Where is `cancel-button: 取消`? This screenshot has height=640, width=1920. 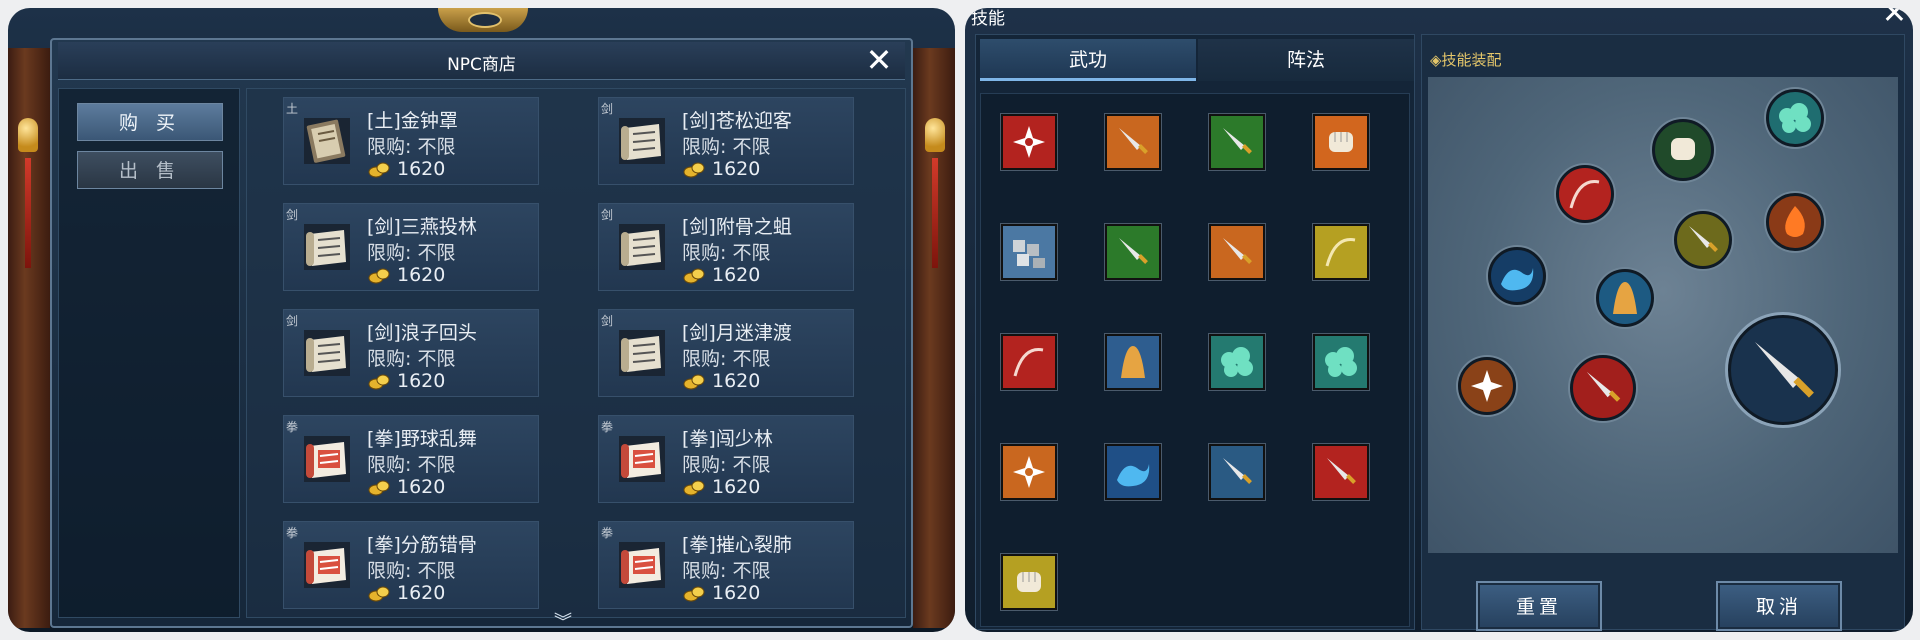 cancel-button: 取消 is located at coordinates (1779, 606).